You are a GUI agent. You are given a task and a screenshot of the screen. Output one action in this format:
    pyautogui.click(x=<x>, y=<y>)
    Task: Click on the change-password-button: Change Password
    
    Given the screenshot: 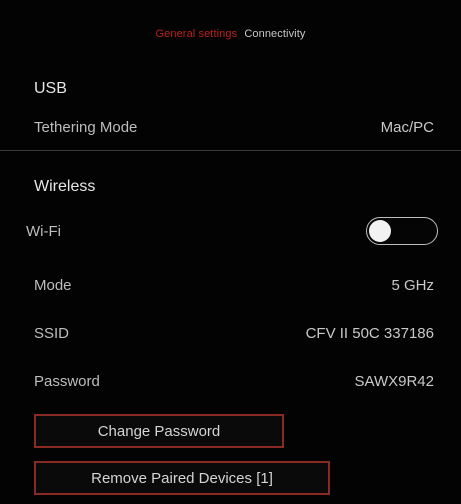 What is the action you would take?
    pyautogui.click(x=159, y=431)
    